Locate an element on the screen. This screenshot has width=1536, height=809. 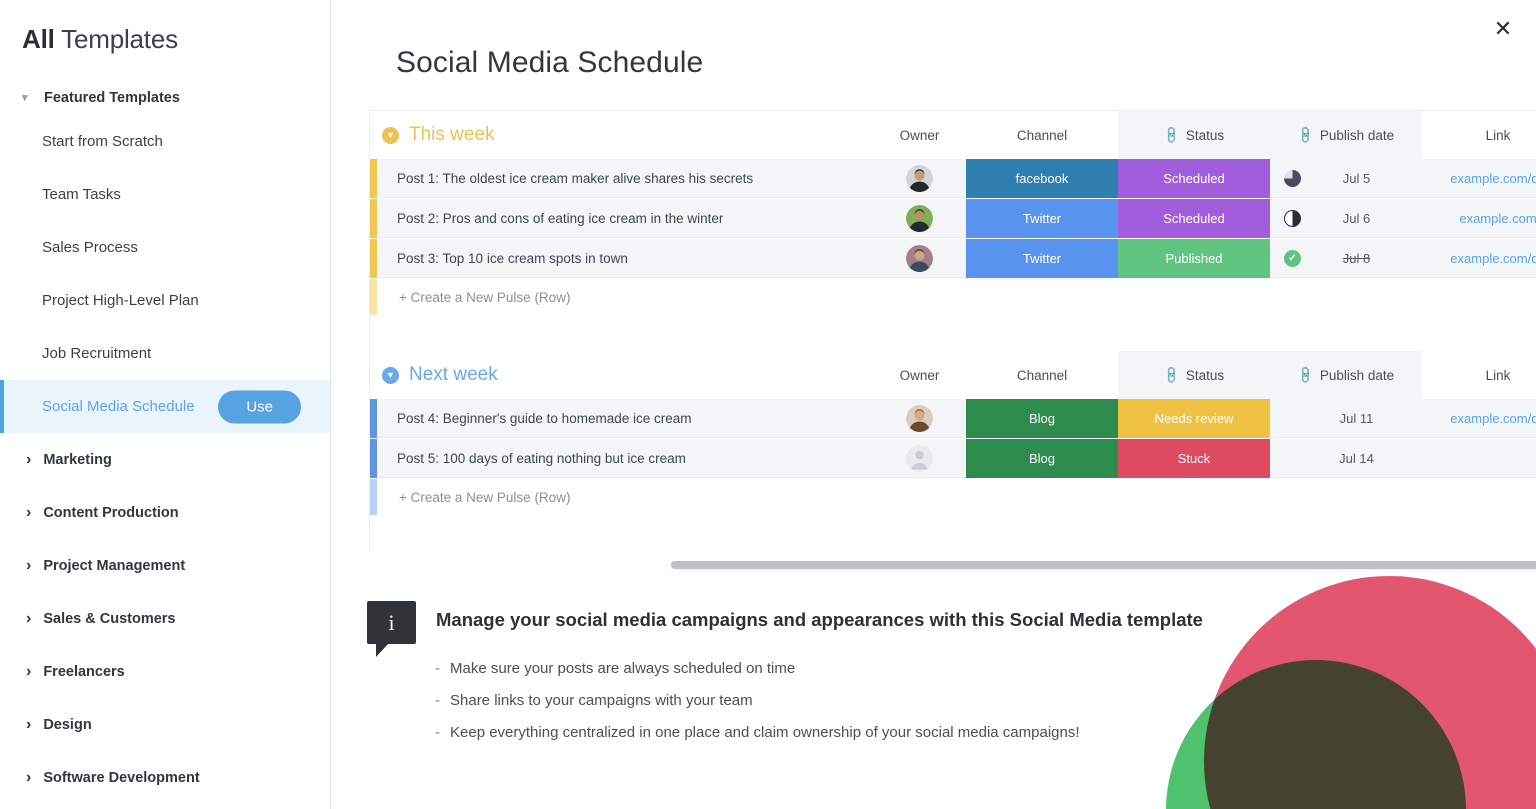
publish-date-cell: Jul 14 is located at coordinates (1346, 458).